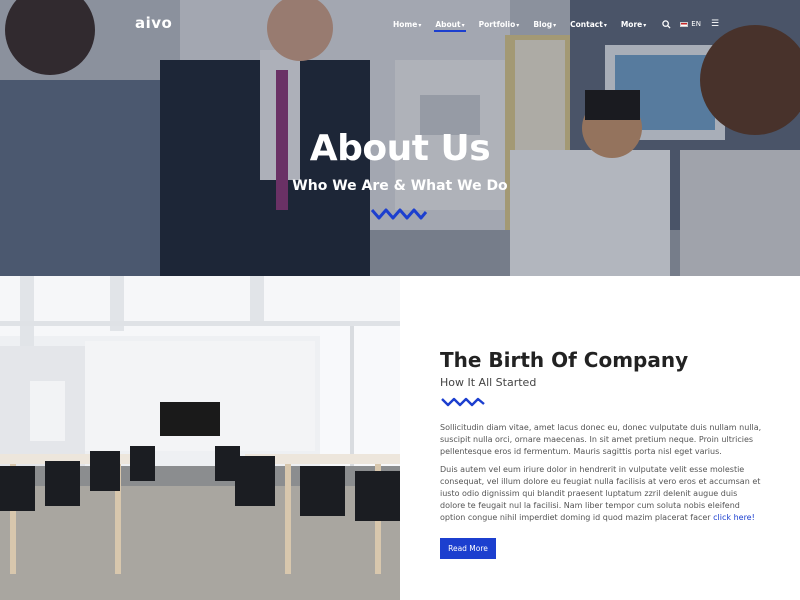 This screenshot has width=800, height=600. What do you see at coordinates (544, 24) in the screenshot?
I see `nav-blog: Blog▾` at bounding box center [544, 24].